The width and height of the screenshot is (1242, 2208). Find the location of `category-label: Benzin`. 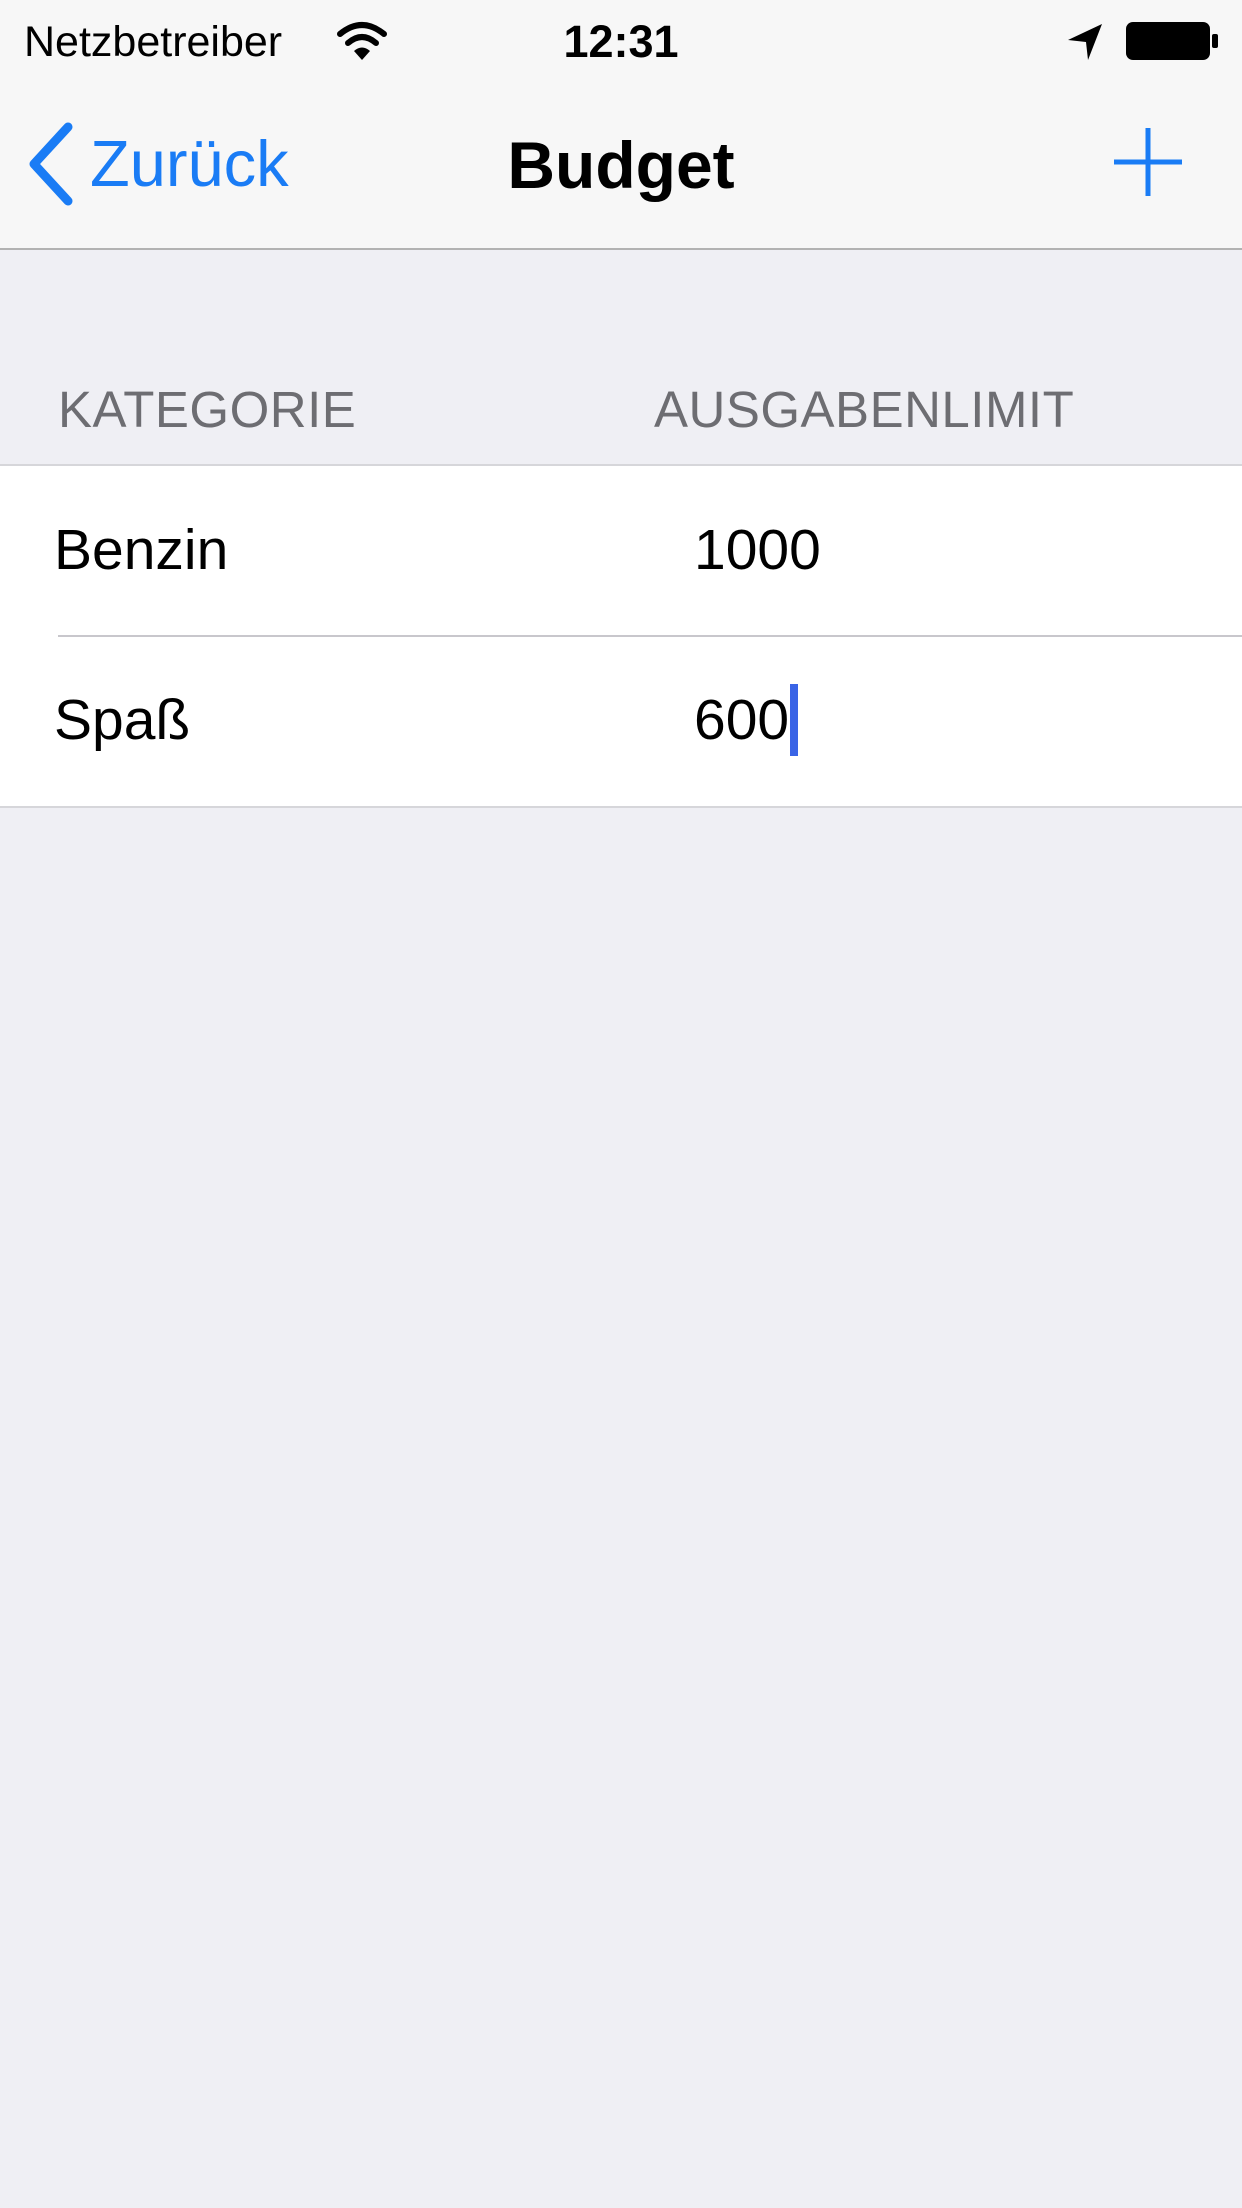

category-label: Benzin is located at coordinates (141, 550).